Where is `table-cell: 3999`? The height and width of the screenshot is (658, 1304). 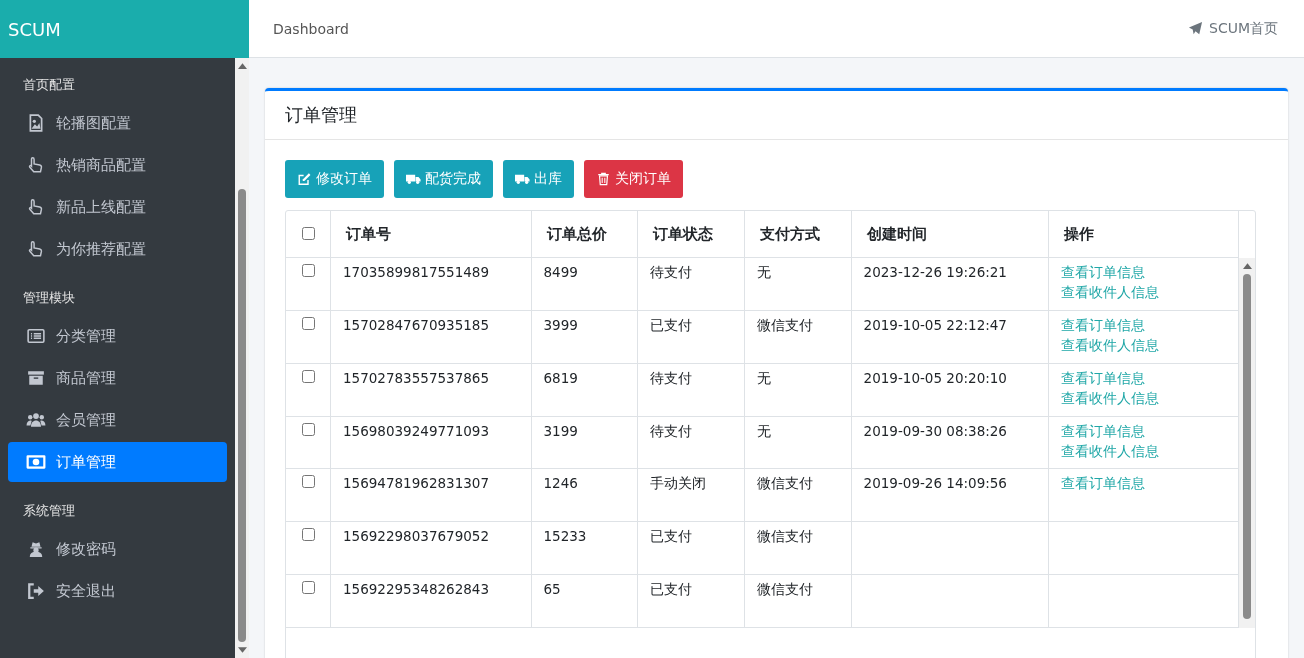
table-cell: 3999 is located at coordinates (584, 337).